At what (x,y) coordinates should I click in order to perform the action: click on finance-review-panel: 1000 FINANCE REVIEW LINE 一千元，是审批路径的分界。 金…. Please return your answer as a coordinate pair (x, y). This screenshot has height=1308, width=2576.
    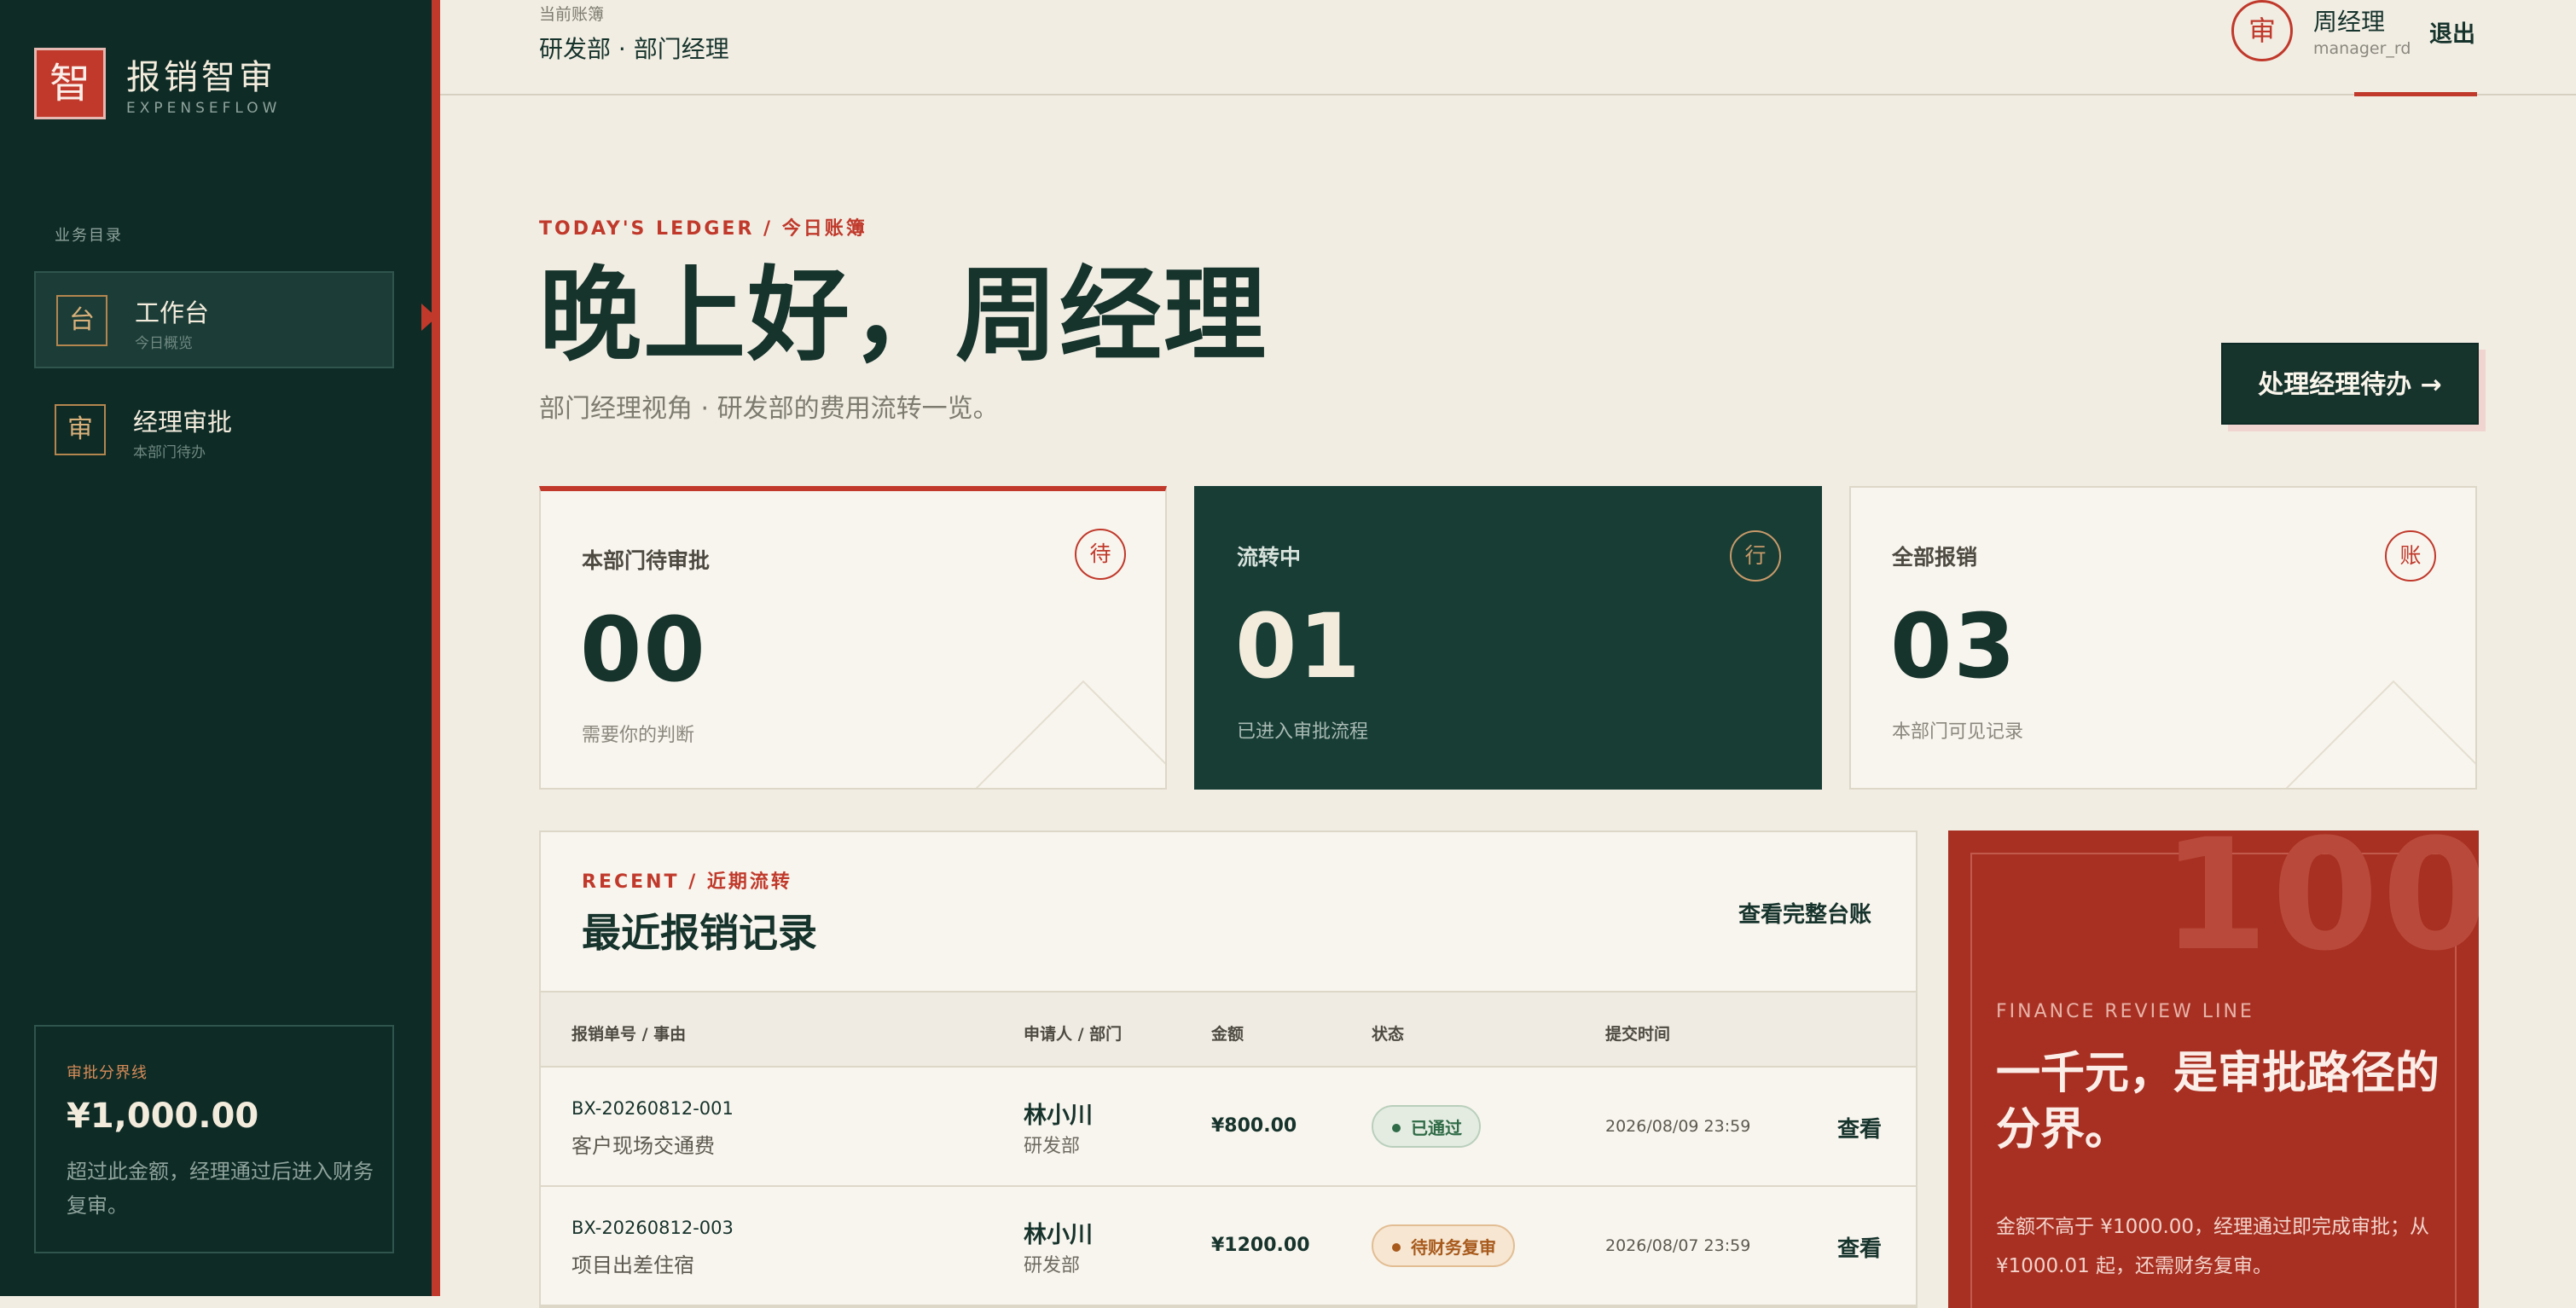
    Looking at the image, I should click on (2213, 1069).